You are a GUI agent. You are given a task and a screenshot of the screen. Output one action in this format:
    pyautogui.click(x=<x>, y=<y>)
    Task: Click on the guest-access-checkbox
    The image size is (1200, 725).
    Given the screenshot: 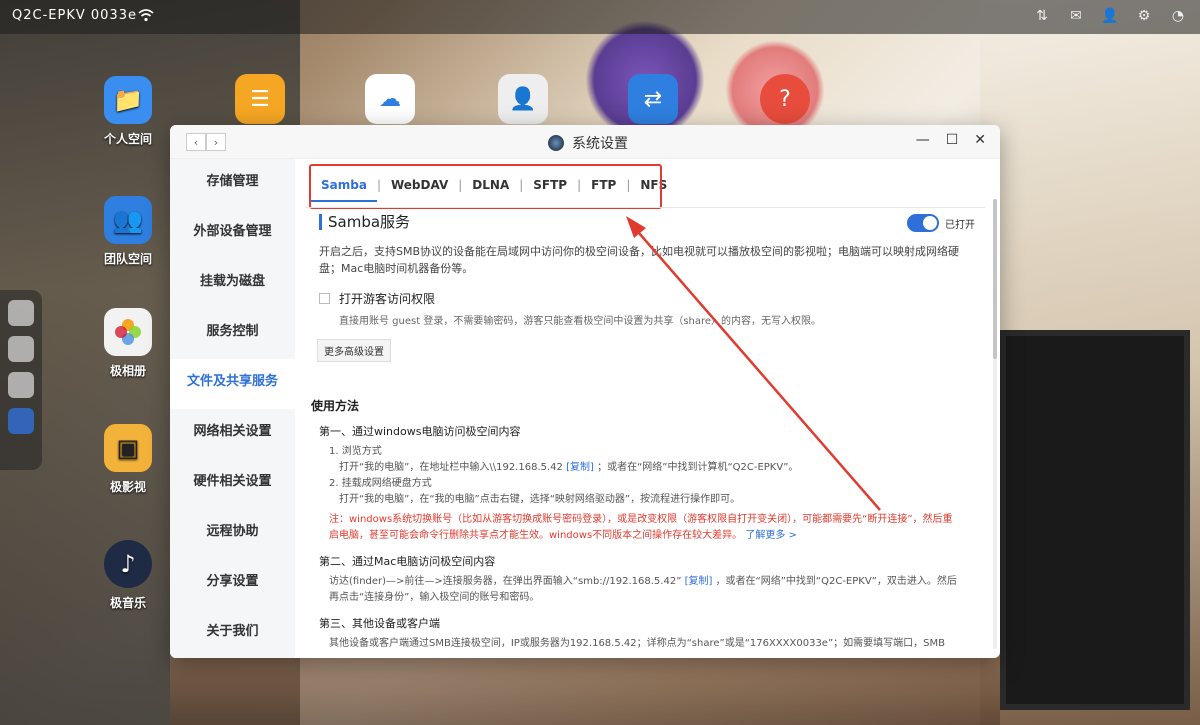 What is the action you would take?
    pyautogui.click(x=324, y=298)
    